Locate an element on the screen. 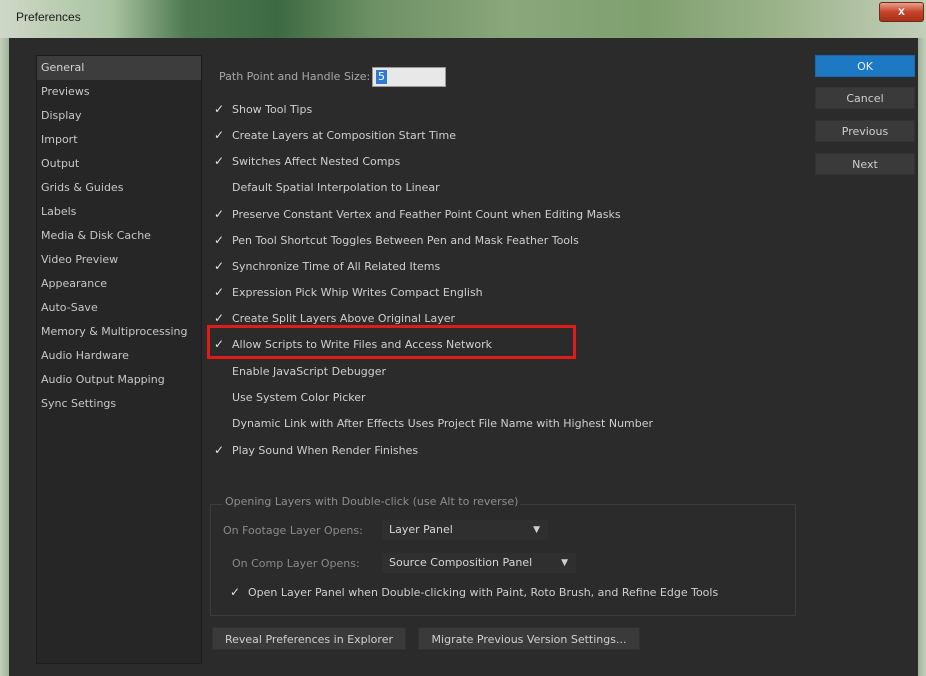 This screenshot has height=676, width=926. reveal-preferences-button: Reveal Preferences in Explorer is located at coordinates (309, 638).